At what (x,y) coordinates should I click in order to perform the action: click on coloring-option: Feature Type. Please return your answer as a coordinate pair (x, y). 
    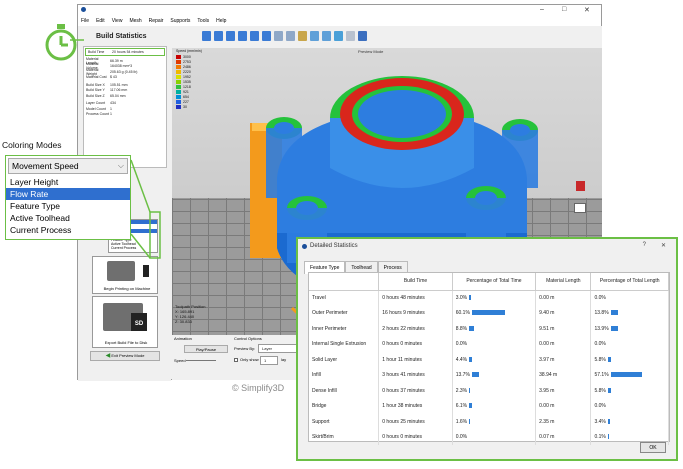
    Looking at the image, I should click on (68, 206).